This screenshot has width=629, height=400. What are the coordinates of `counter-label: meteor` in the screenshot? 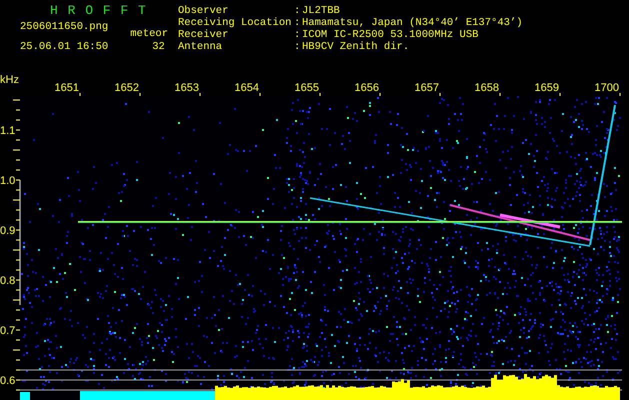 It's located at (149, 34).